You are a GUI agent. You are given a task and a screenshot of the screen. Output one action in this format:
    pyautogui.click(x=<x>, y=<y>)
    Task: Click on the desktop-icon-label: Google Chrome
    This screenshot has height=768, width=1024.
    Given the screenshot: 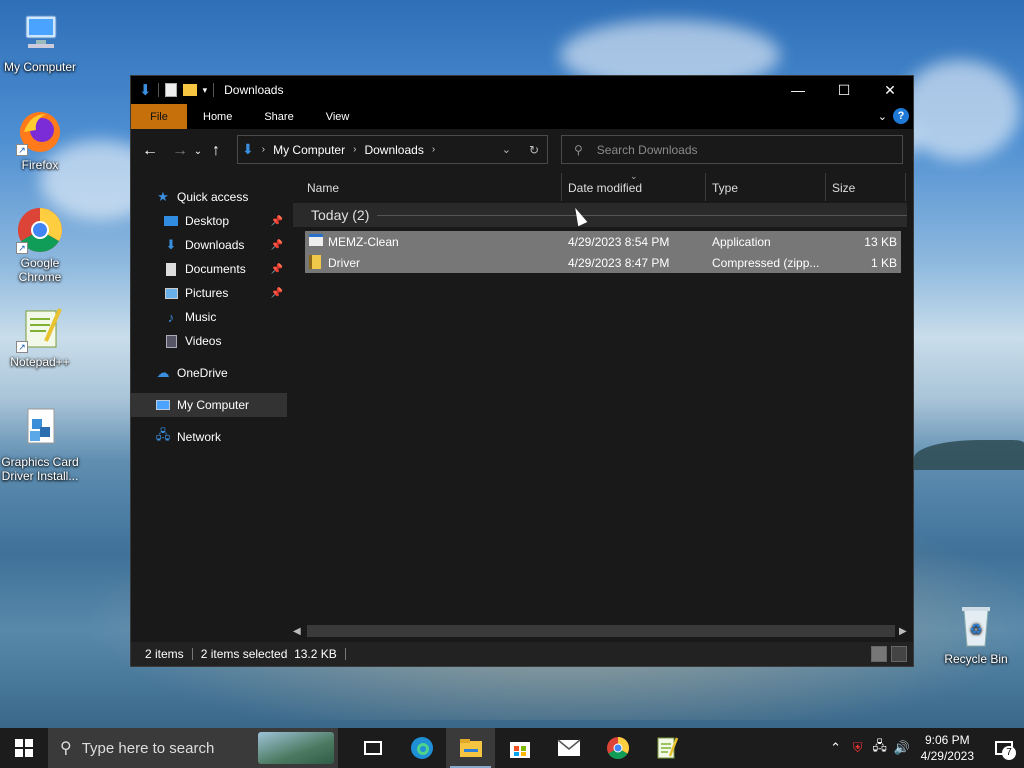 What is the action you would take?
    pyautogui.click(x=40, y=270)
    